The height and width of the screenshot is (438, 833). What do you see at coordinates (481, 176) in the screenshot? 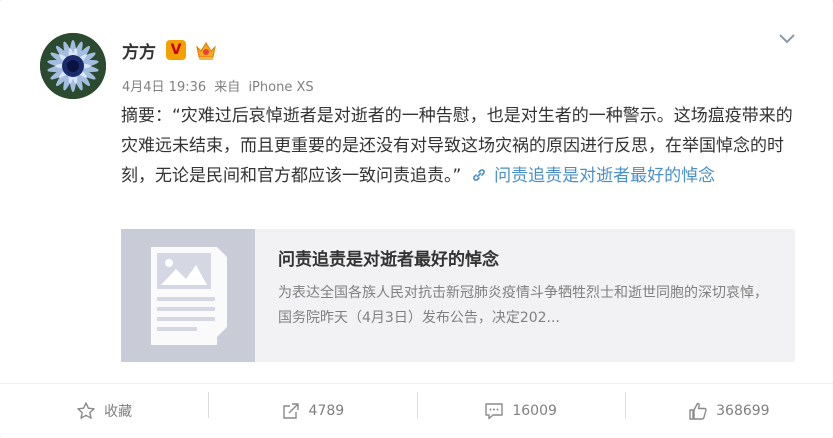
I see `link-icon` at bounding box center [481, 176].